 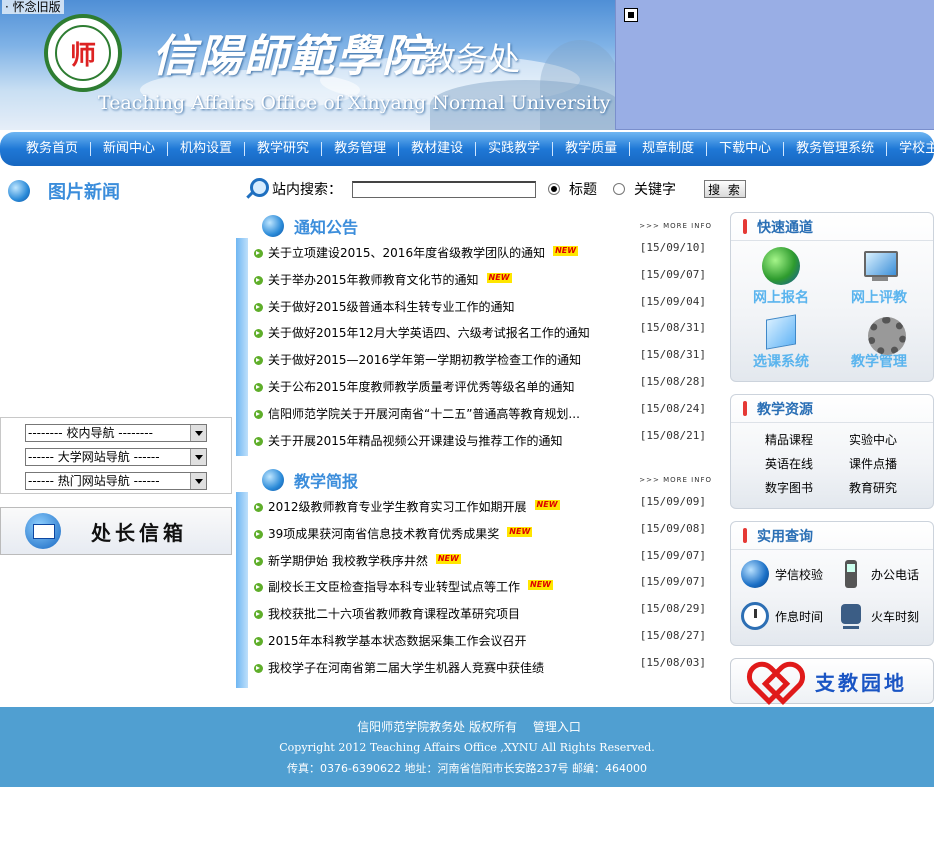 What do you see at coordinates (205, 149) in the screenshot?
I see `nav-org: 机构设置` at bounding box center [205, 149].